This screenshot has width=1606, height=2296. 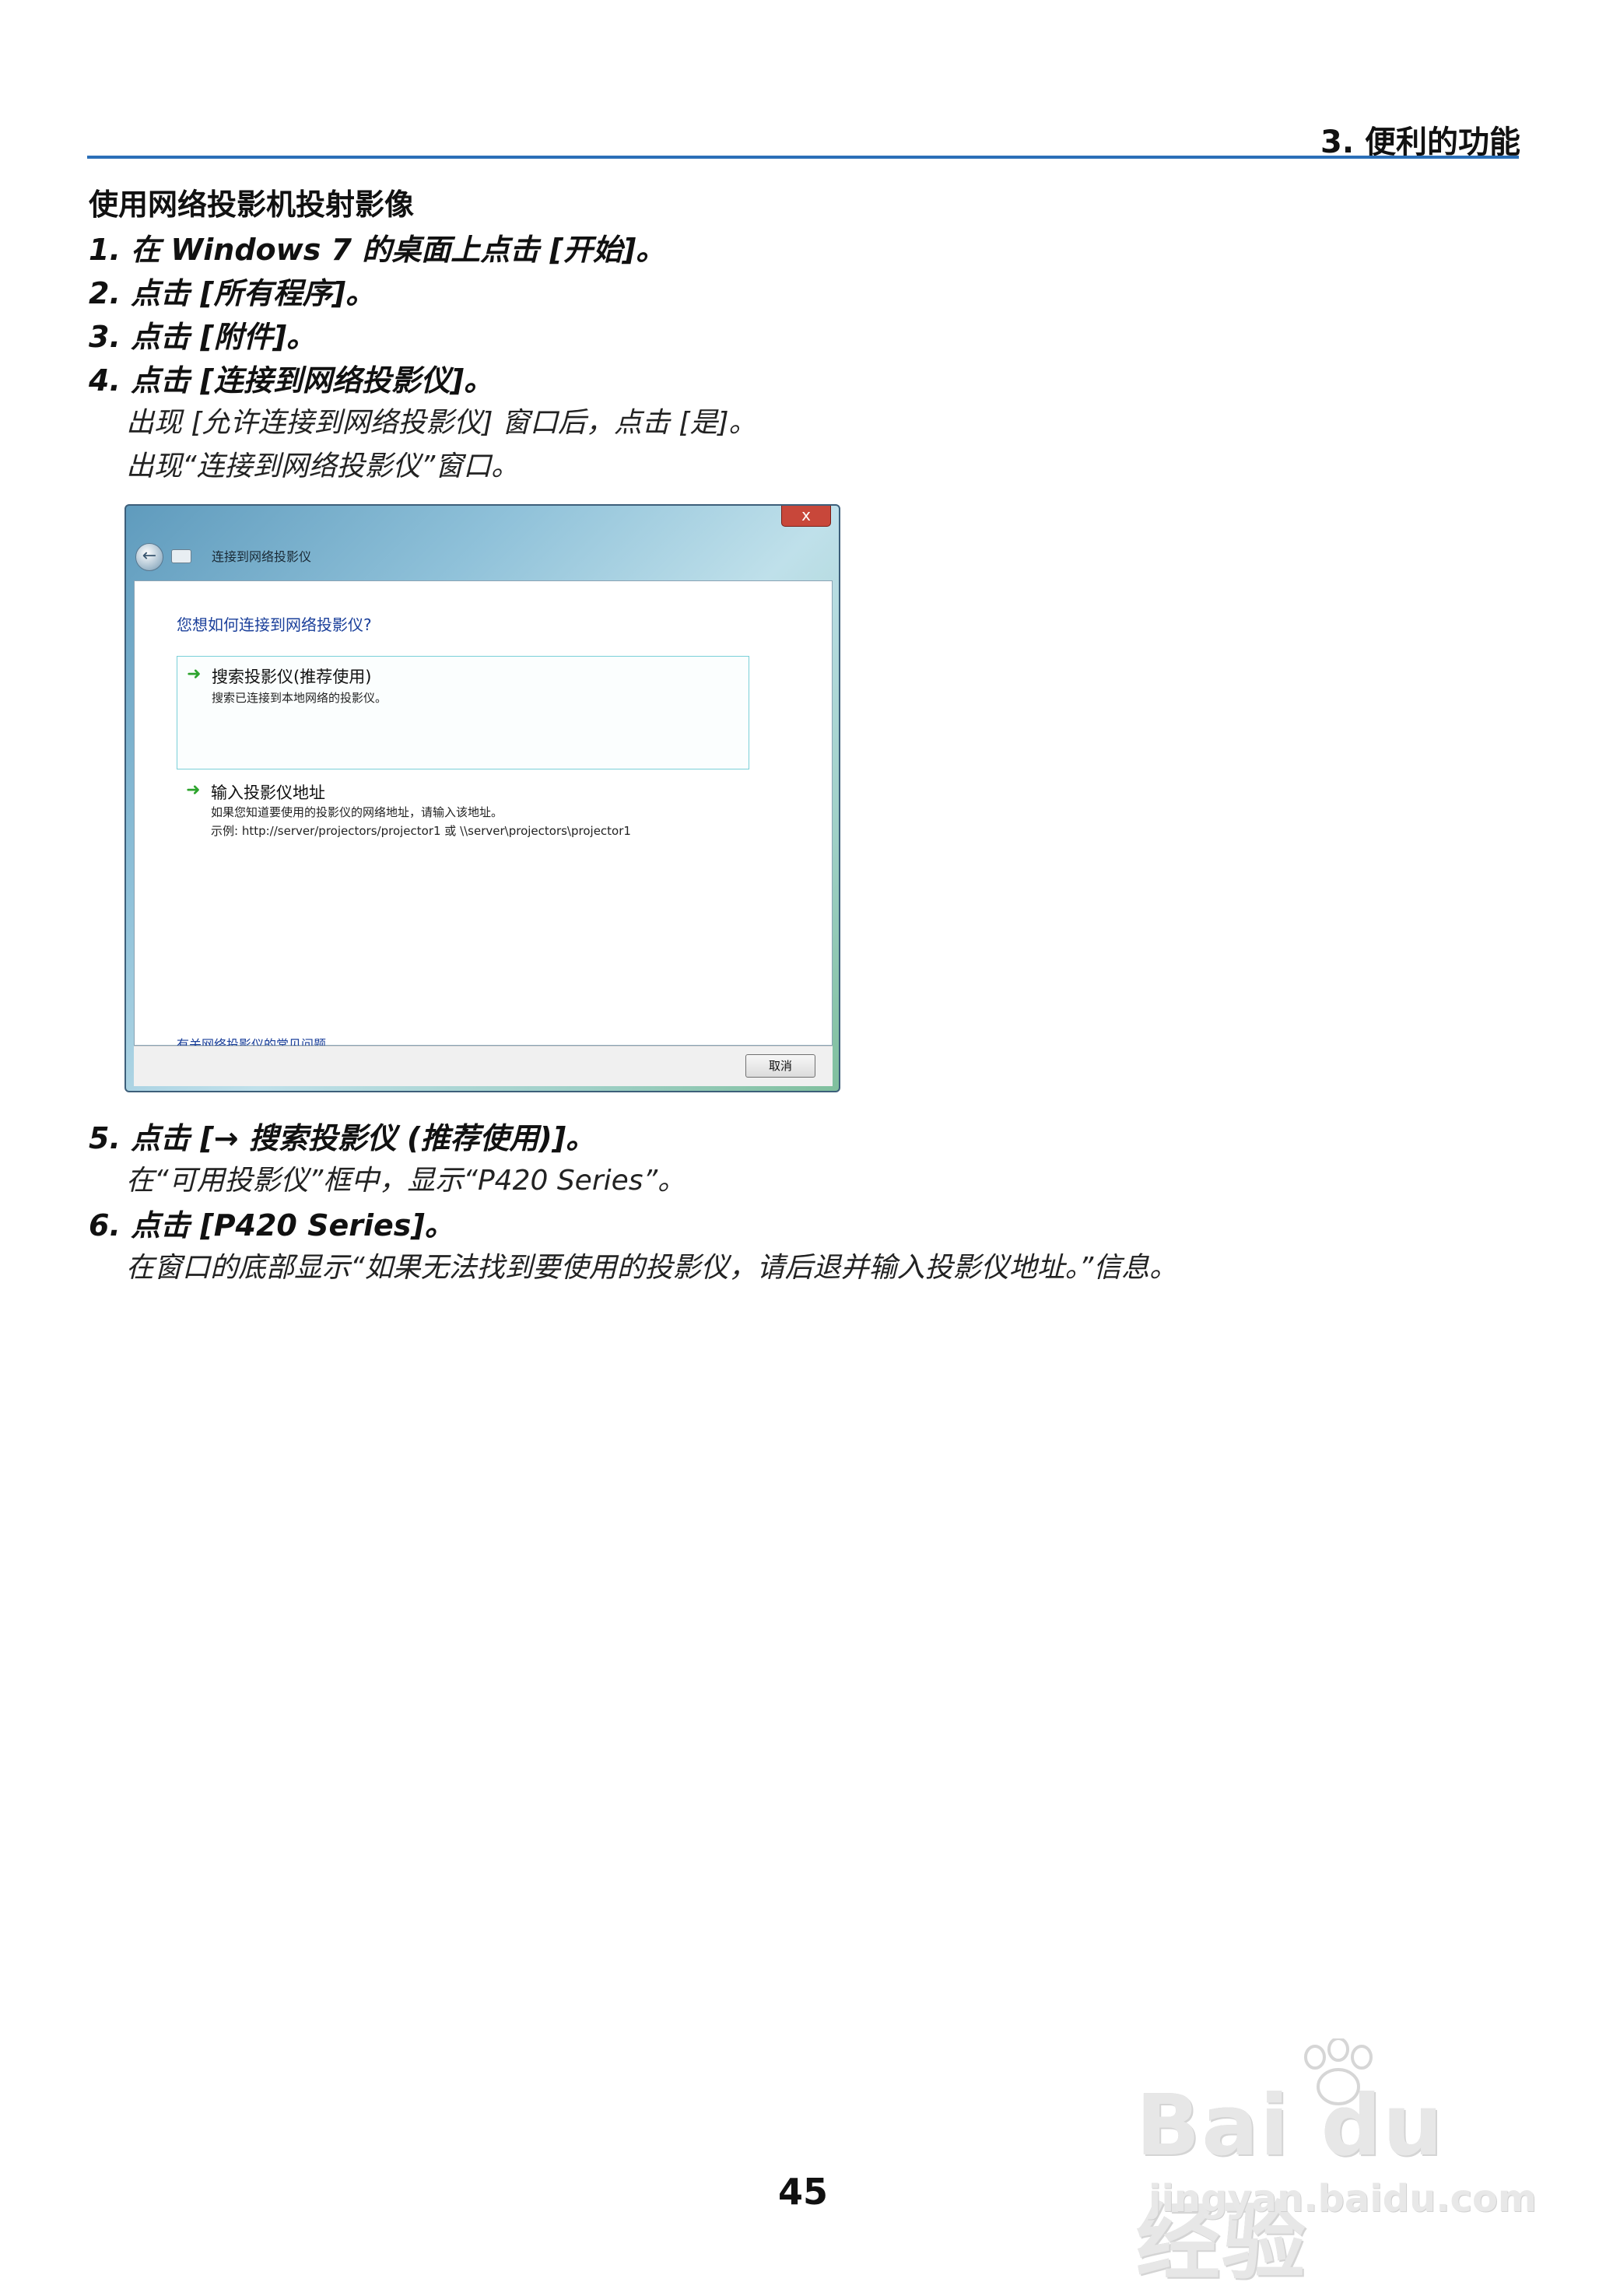 I want to click on dialog-question: 您想如何连接到网络投影仪?, so click(x=275, y=624).